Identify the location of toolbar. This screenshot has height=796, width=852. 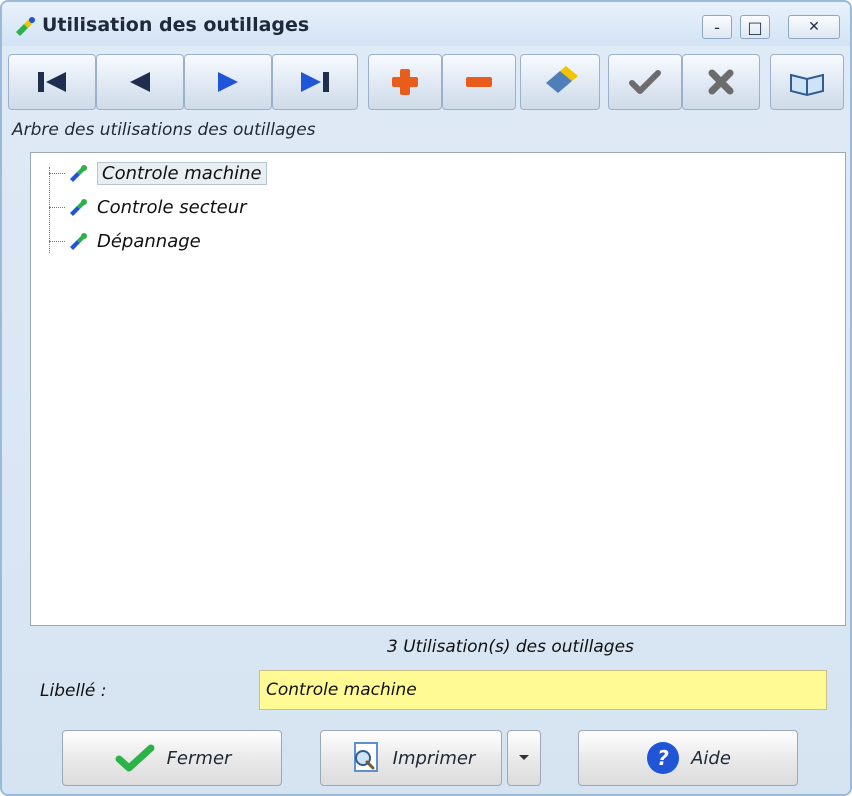
(426, 82).